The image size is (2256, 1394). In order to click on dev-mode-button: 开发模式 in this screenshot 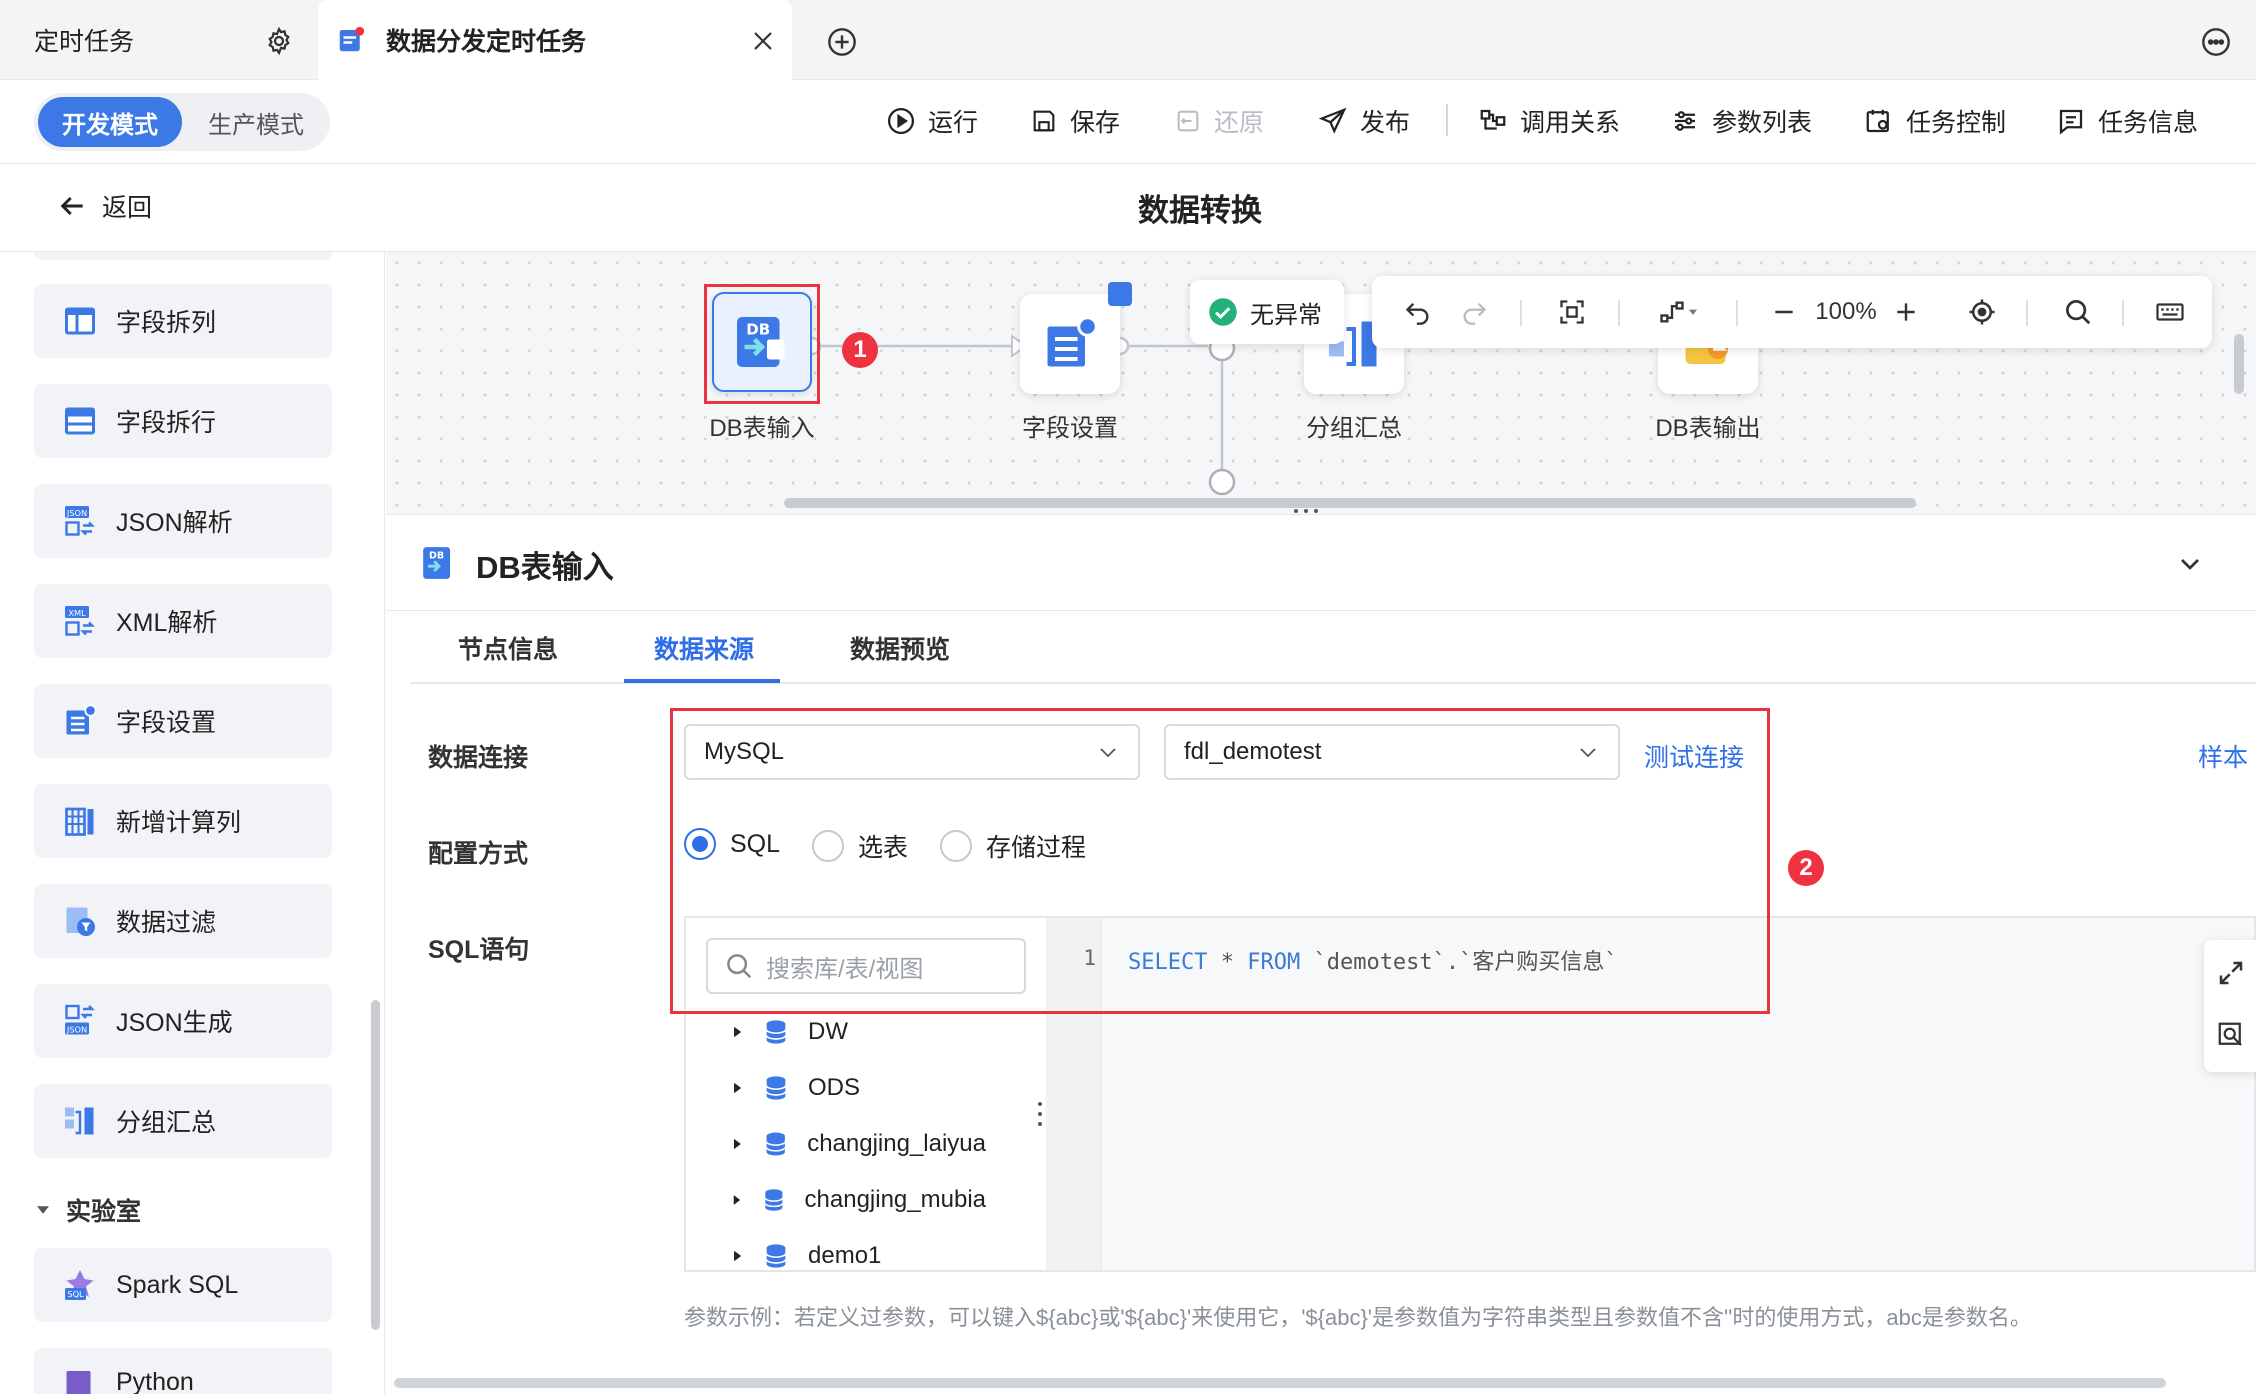, I will do `click(110, 122)`.